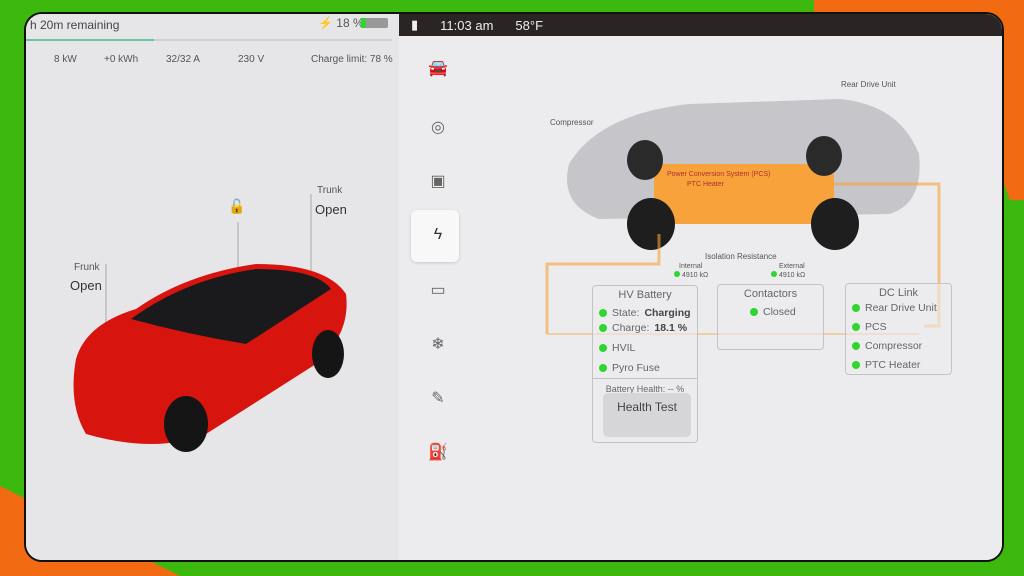  I want to click on phone-key-icon: ▮, so click(415, 24).